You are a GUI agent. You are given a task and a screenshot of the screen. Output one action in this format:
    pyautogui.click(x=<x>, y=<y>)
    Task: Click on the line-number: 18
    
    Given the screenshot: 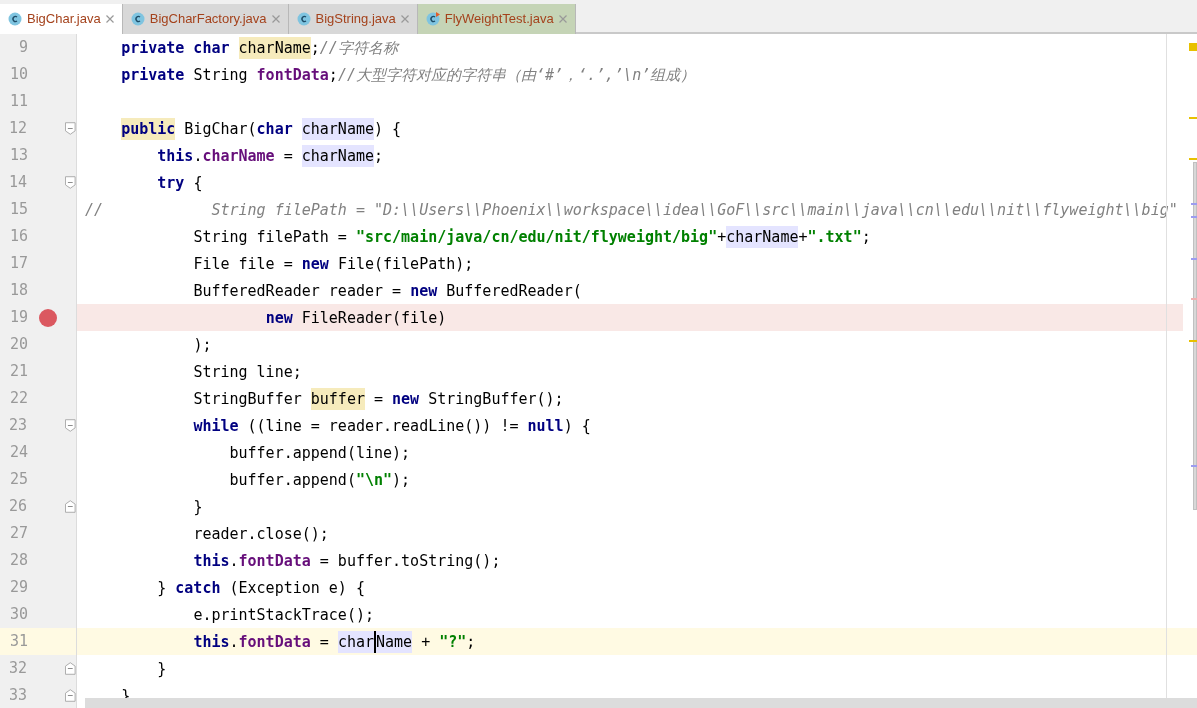 What is the action you would take?
    pyautogui.click(x=18, y=291)
    